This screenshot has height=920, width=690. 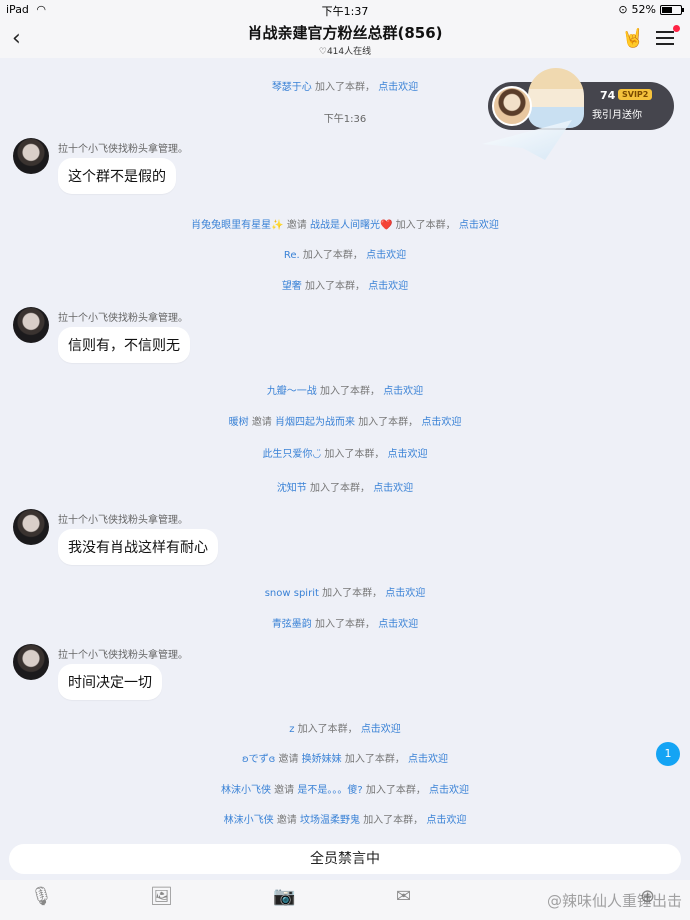 I want to click on system-message: 沈知节 加入了本群， 点击欢迎, so click(x=345, y=488).